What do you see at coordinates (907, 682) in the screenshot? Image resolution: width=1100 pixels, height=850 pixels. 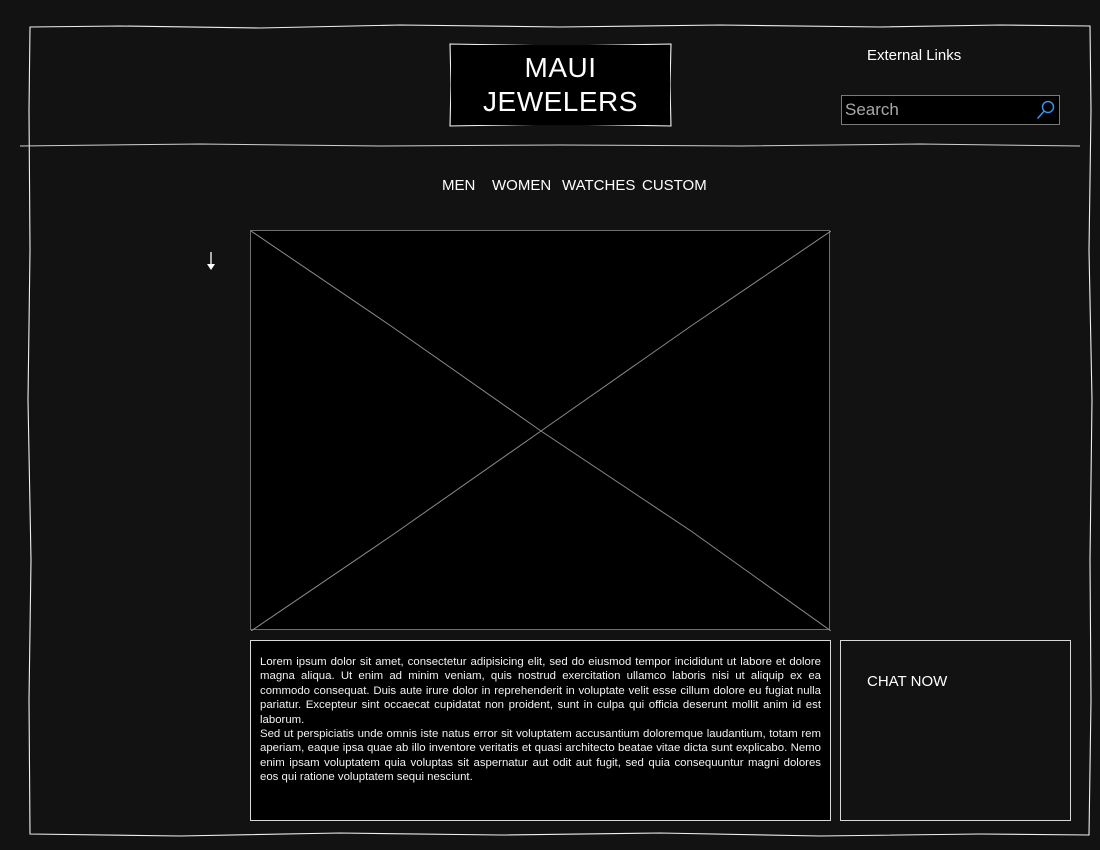 I see `chat-now-button: CHAT NOW` at bounding box center [907, 682].